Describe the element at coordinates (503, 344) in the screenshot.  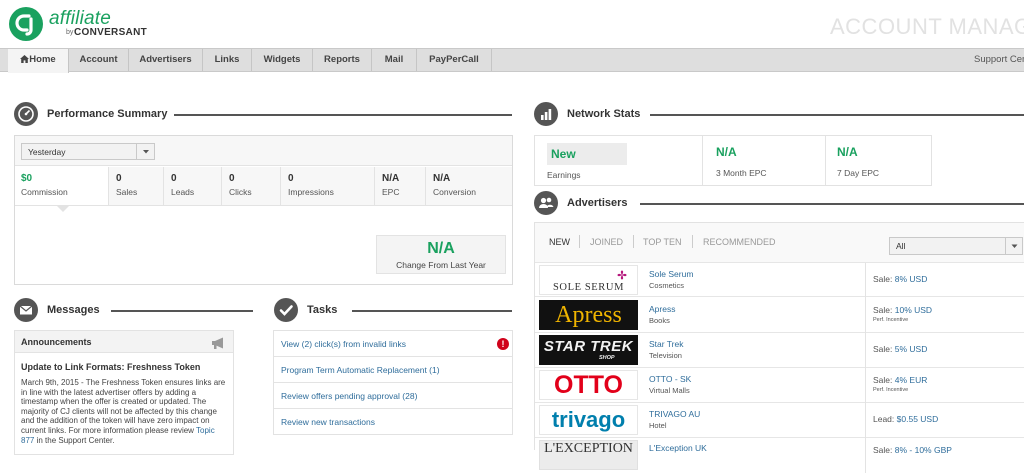
I see `alert-icon: !` at that location.